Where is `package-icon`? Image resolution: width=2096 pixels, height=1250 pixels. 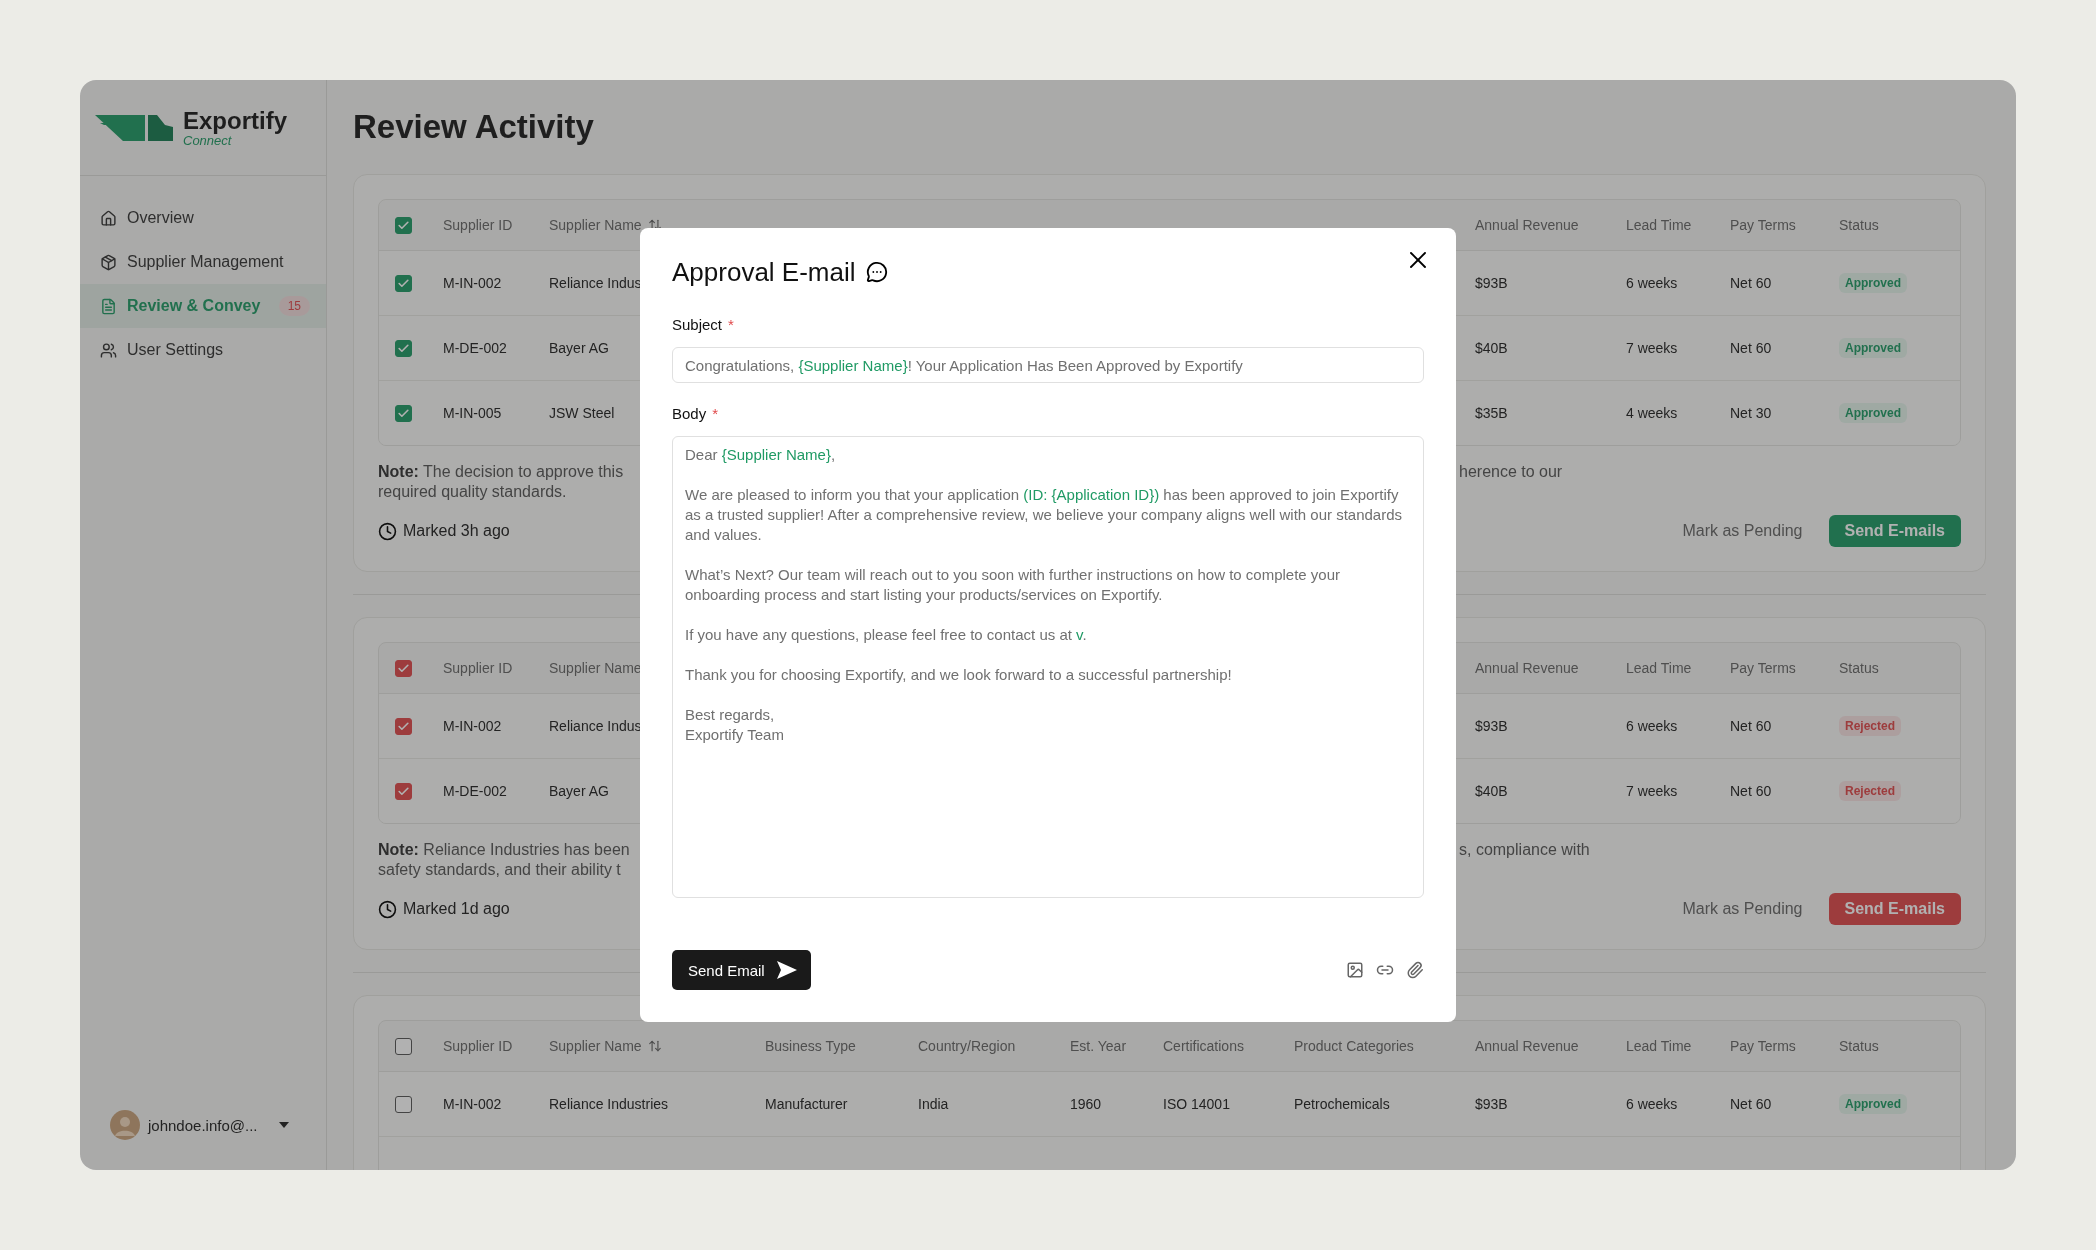
package-icon is located at coordinates (108, 262).